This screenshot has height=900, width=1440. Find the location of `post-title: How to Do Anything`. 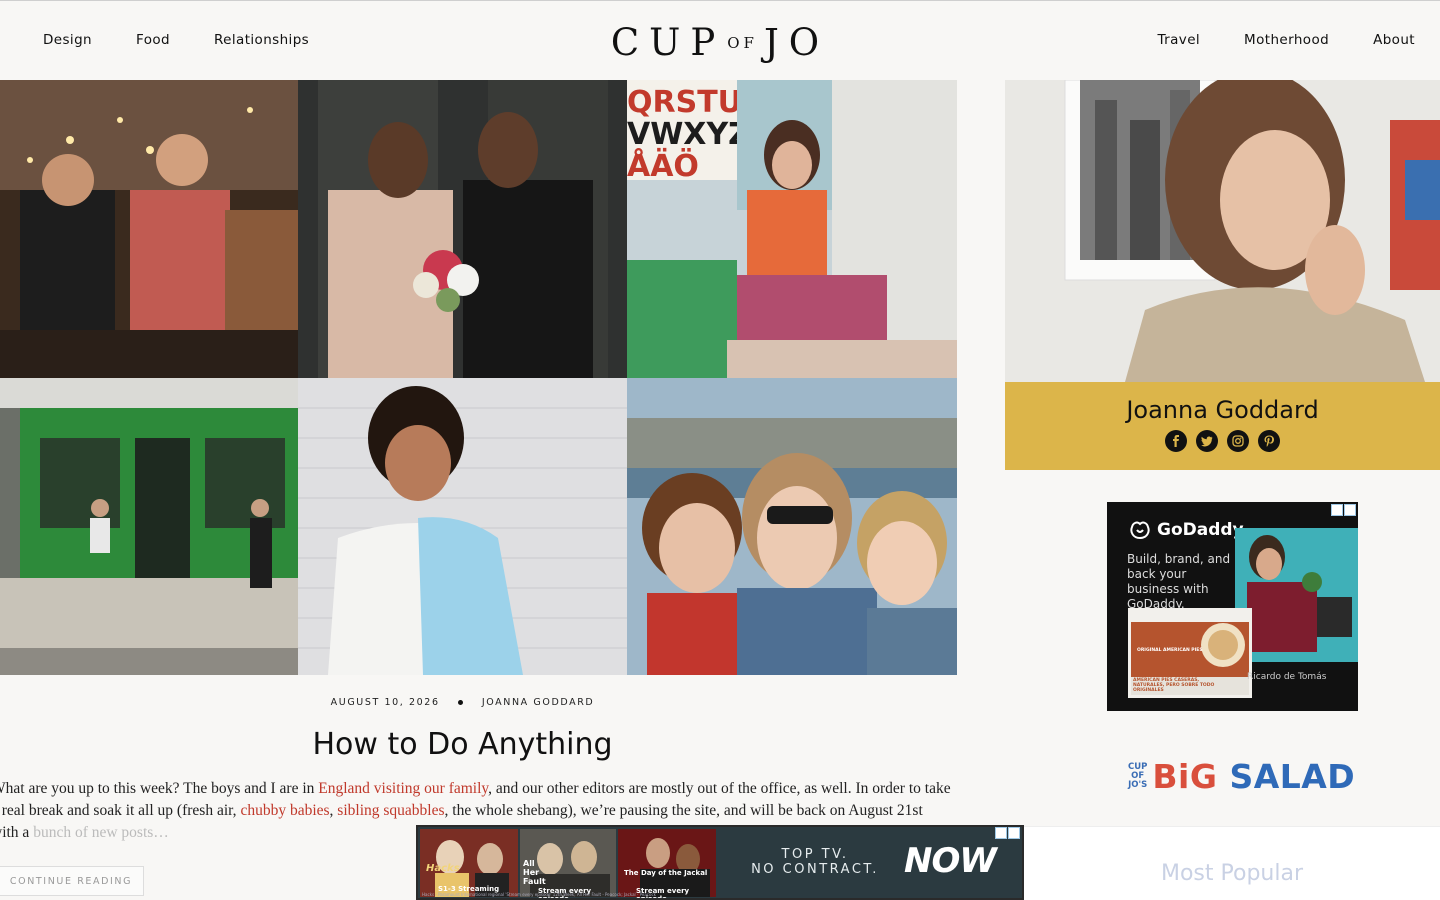

post-title: How to Do Anything is located at coordinates (462, 744).